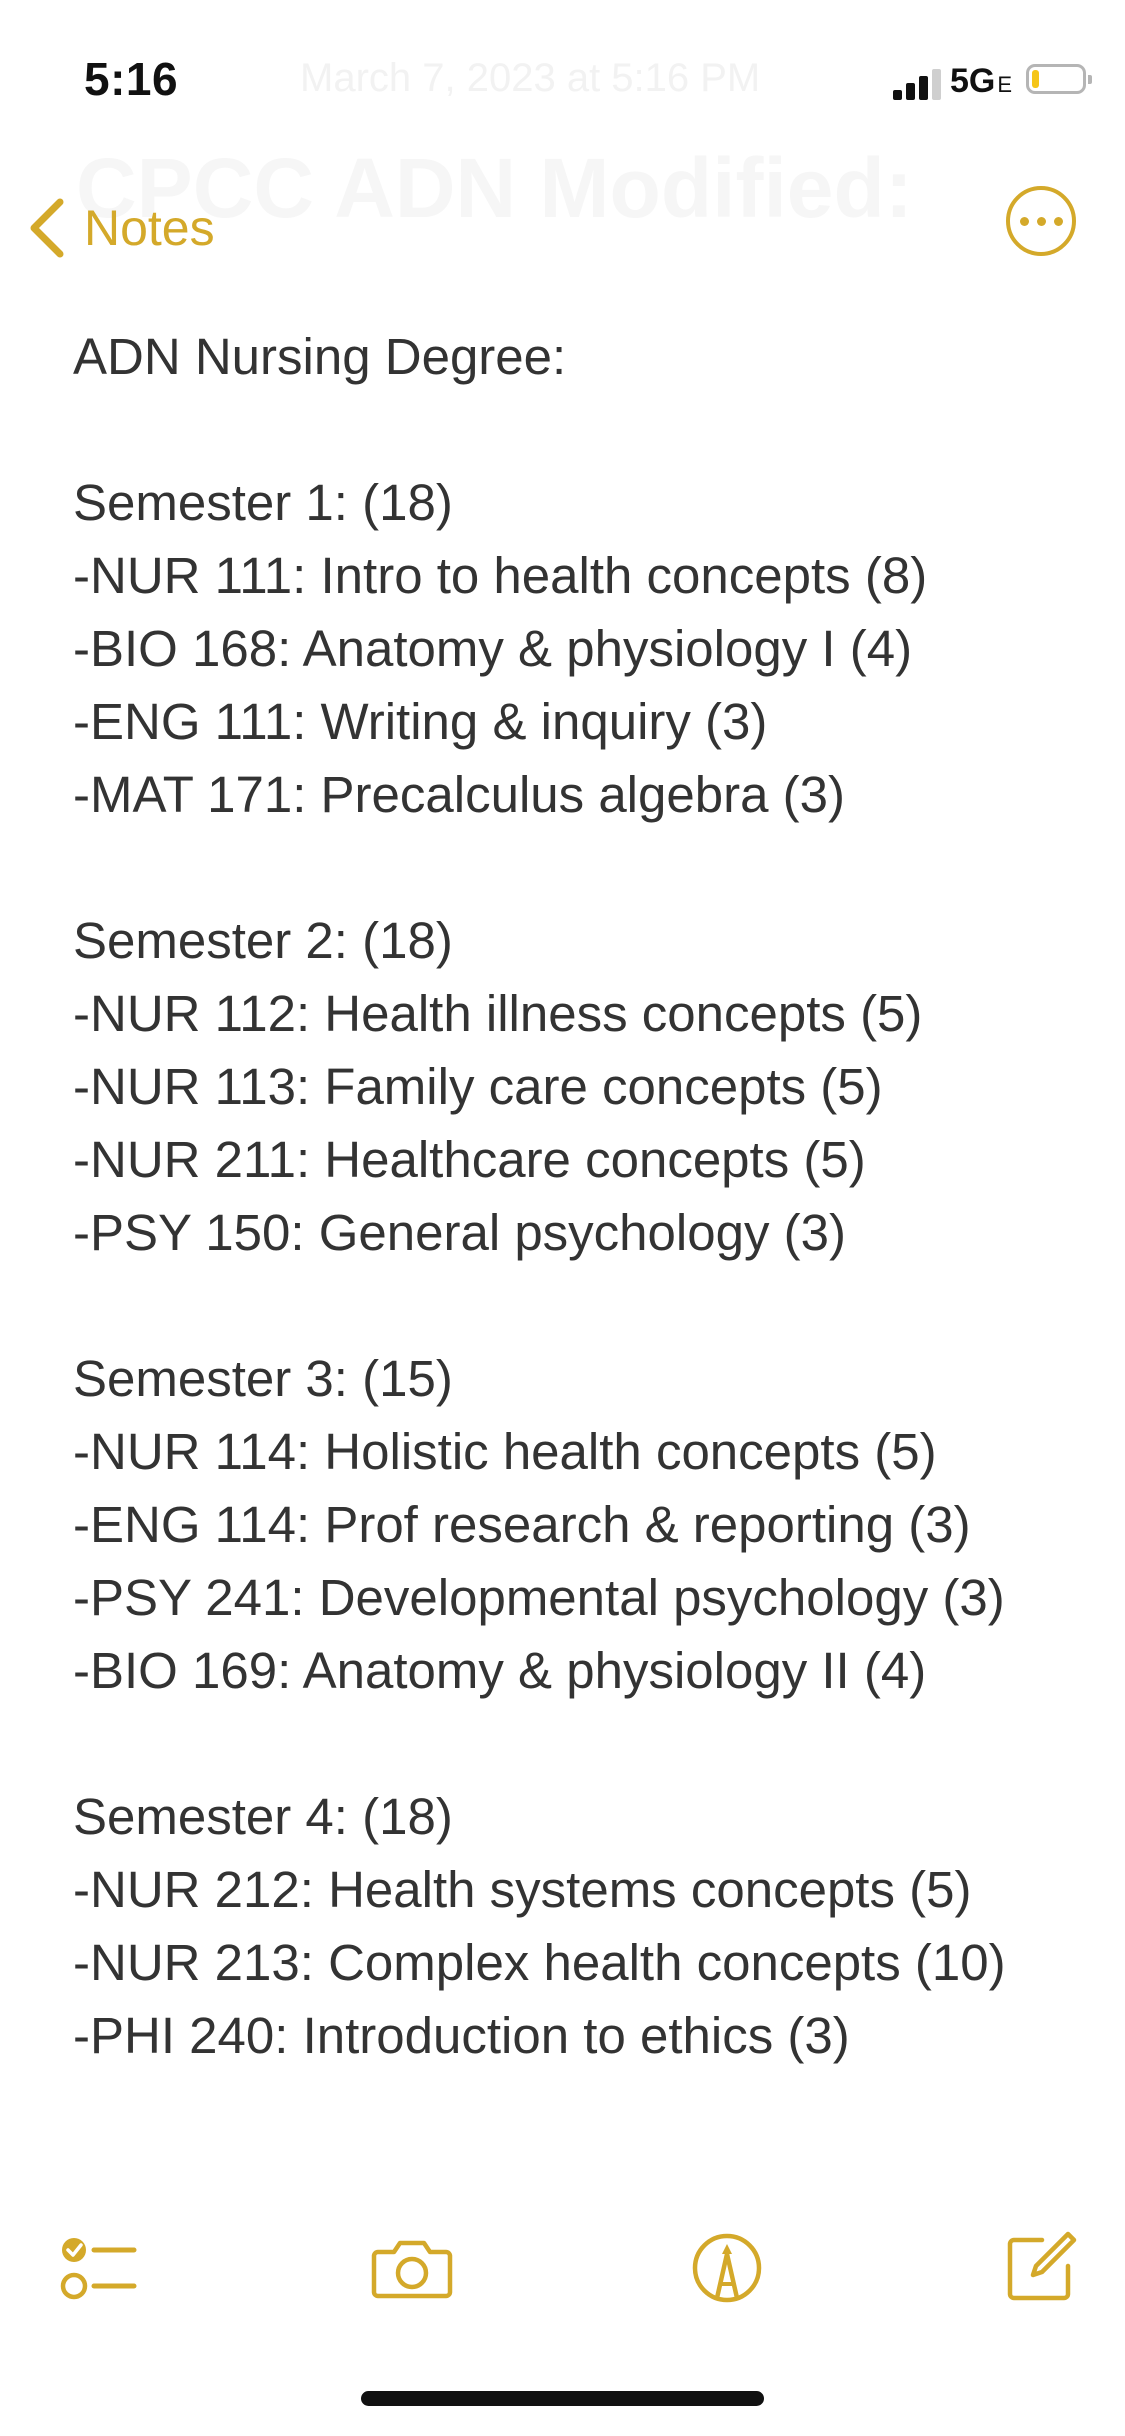 The height and width of the screenshot is (2436, 1125). I want to click on course-line: -PSY 241: Developmental psychology (3), so click(539, 1597).